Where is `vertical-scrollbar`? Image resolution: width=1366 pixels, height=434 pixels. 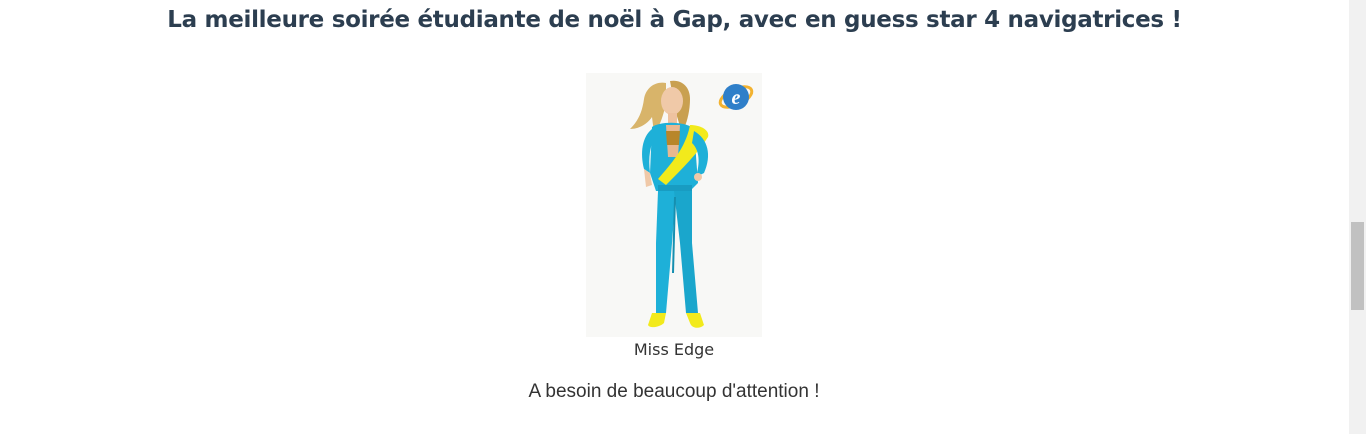
vertical-scrollbar is located at coordinates (1357, 217).